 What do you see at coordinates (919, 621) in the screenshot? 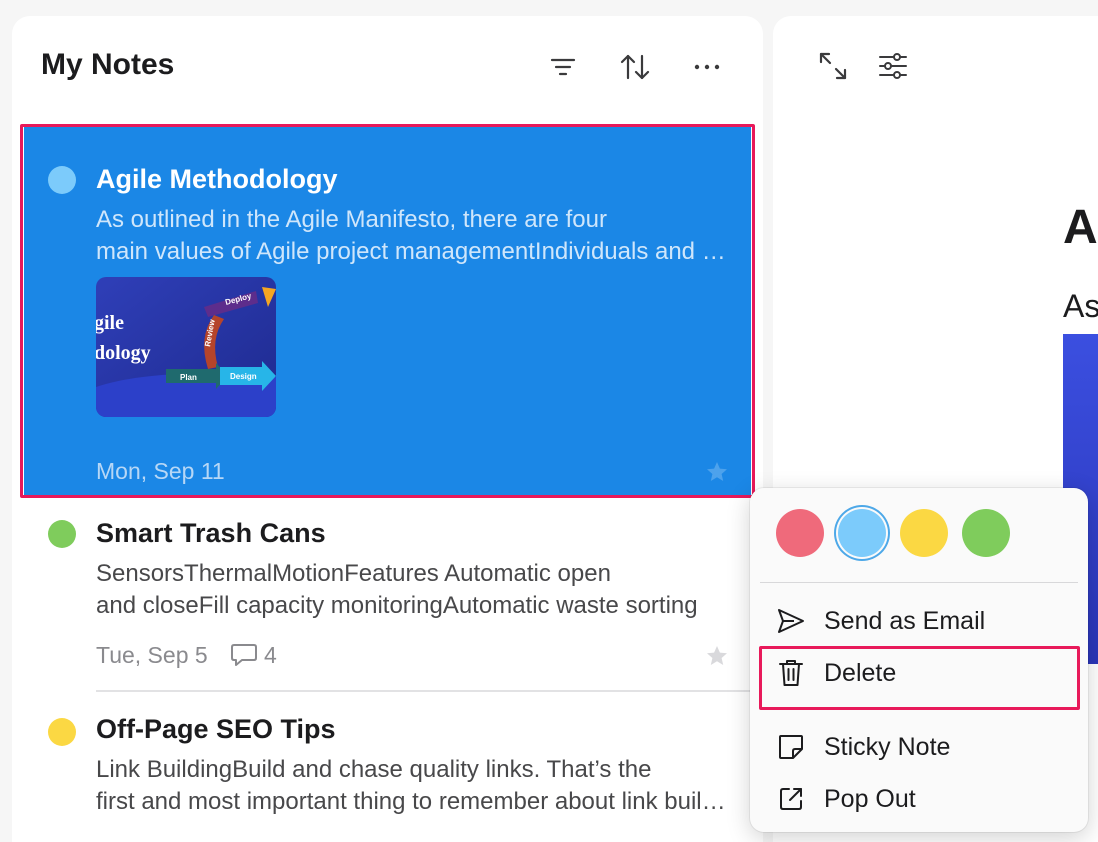
I see `menu-item-send-as-email: Send as Email` at bounding box center [919, 621].